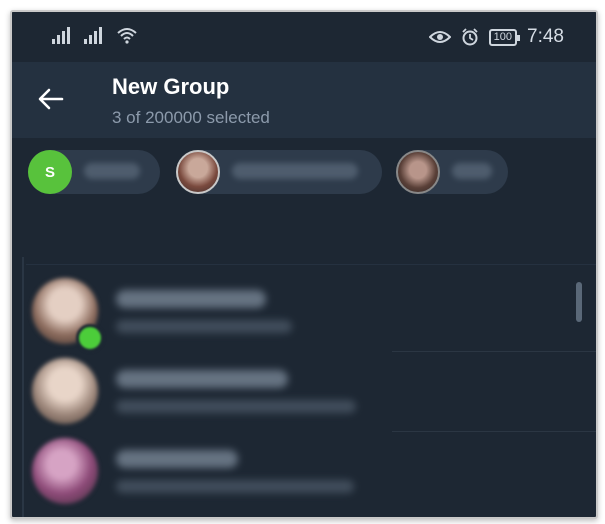 This screenshot has width=605, height=524. I want to click on online-indicator, so click(90, 338).